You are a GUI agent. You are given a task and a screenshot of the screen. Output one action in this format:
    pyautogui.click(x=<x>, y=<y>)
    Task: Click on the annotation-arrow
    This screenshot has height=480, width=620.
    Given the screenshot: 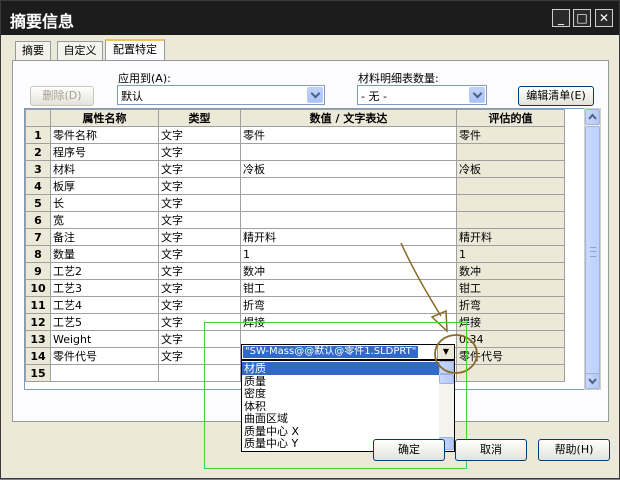 What is the action you would take?
    pyautogui.click(x=421, y=279)
    